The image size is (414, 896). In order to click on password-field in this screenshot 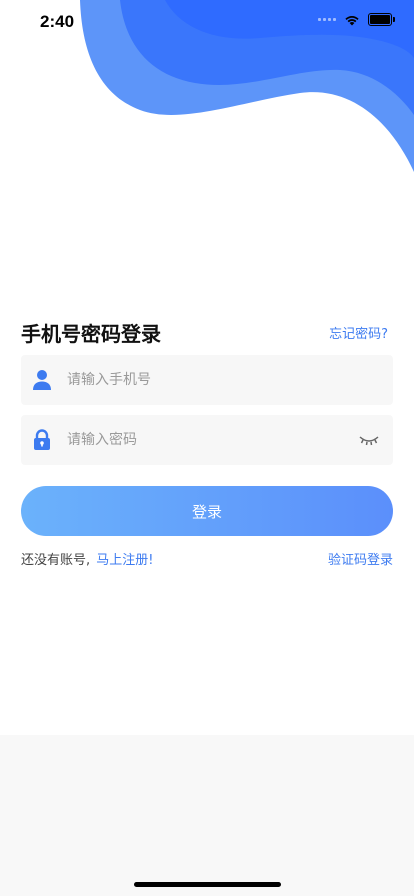, I will do `click(207, 440)`.